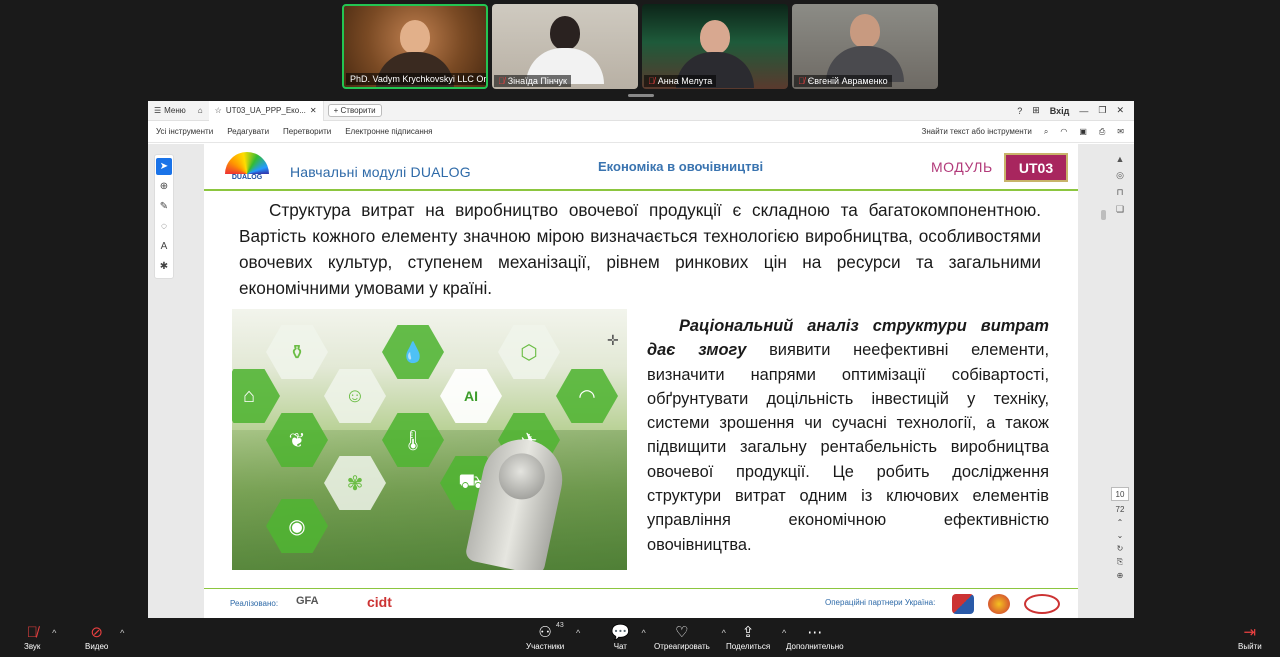 The height and width of the screenshot is (657, 1280). Describe the element at coordinates (1120, 209) in the screenshot. I see `copy-pages-icon: ❏` at that location.